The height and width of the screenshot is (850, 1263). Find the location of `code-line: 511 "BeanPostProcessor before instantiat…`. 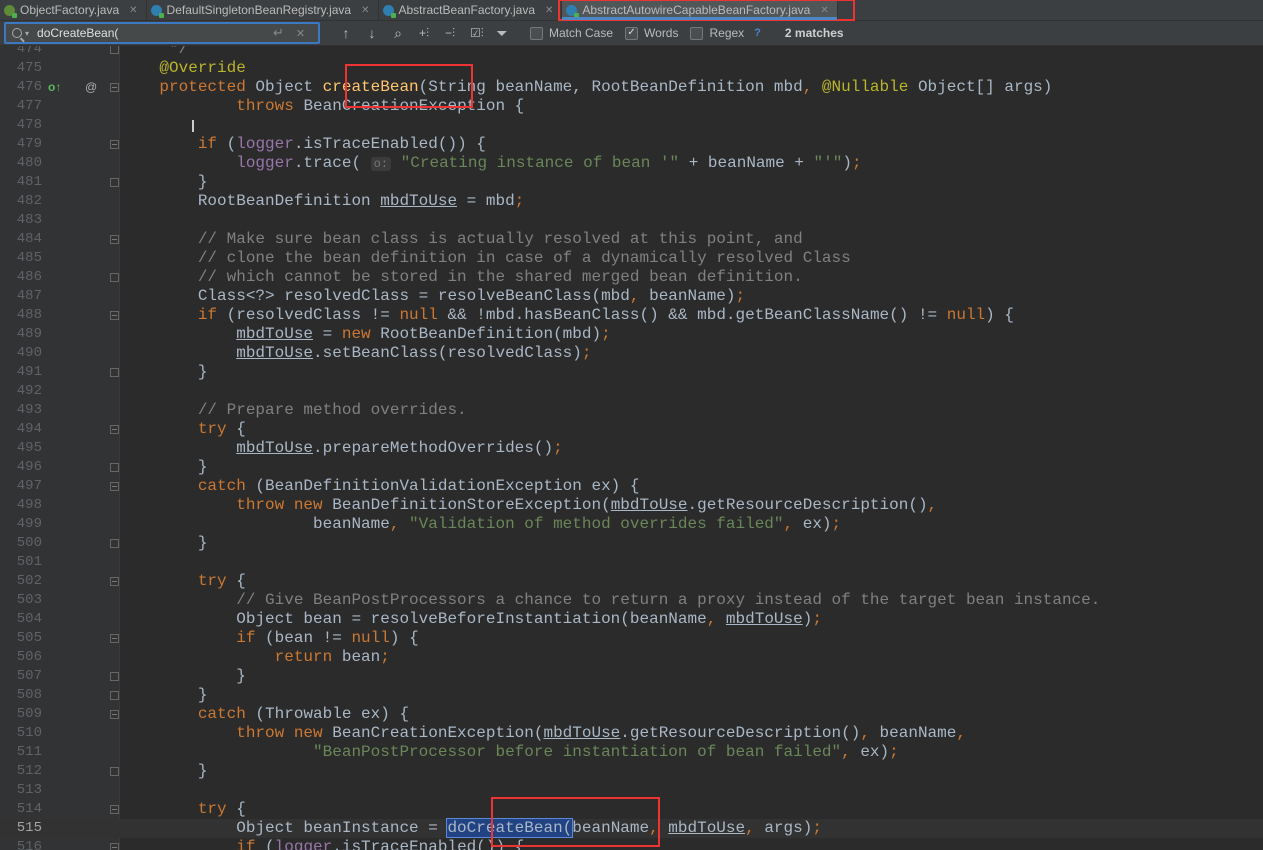

code-line: 511 "BeanPostProcessor before instantiat… is located at coordinates (631, 752).